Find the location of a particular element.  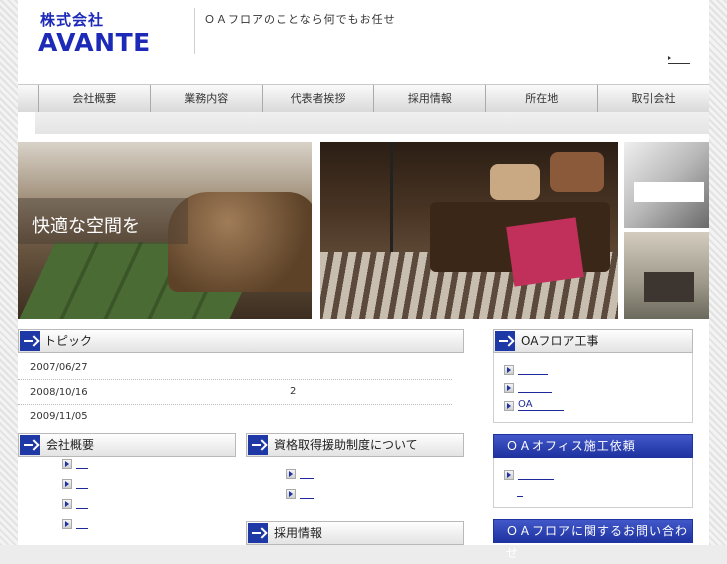

right-background-stripe is located at coordinates (718, 272).